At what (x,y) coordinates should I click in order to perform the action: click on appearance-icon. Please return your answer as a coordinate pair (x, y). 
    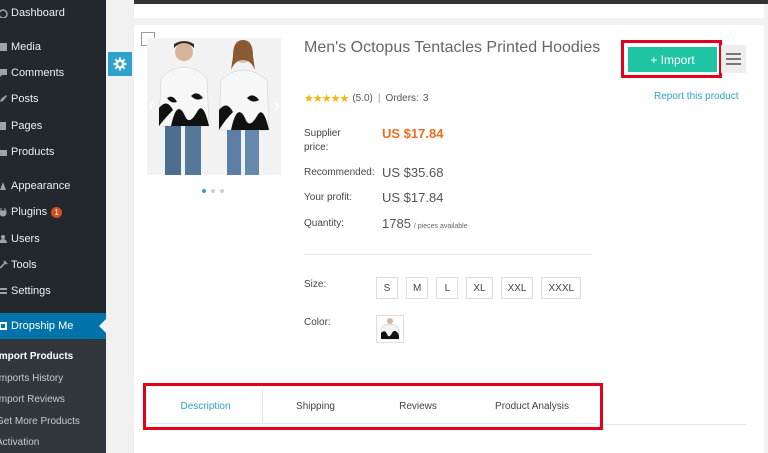
    Looking at the image, I should click on (4, 186).